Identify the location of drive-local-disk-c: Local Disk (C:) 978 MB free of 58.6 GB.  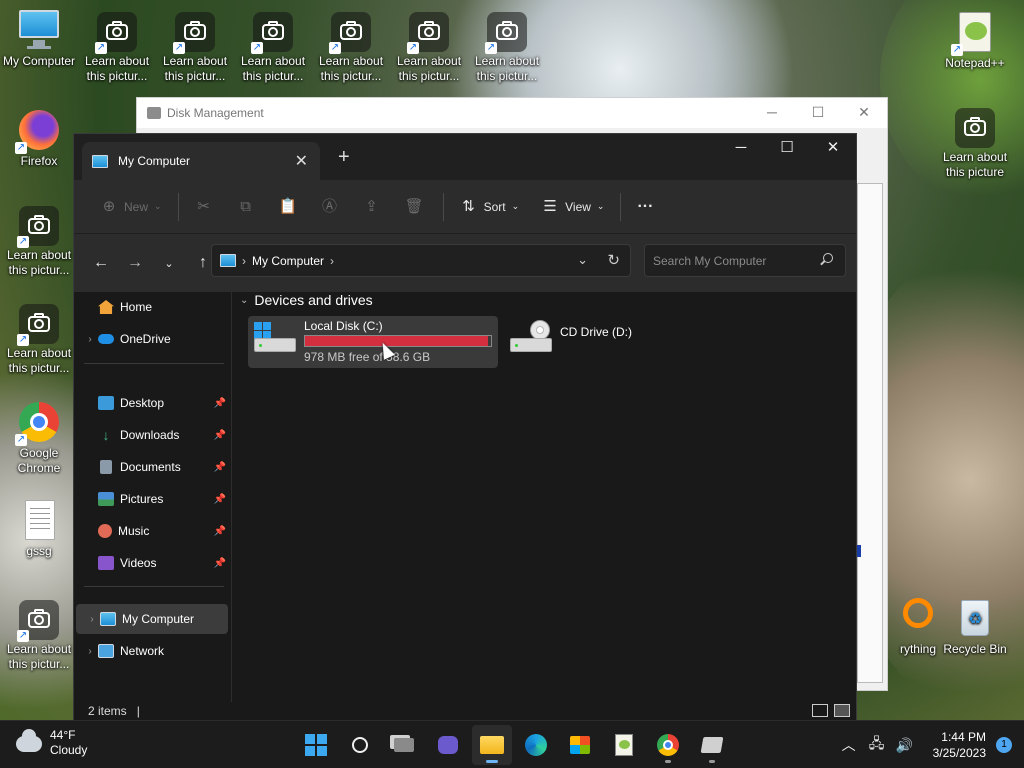
(373, 342).